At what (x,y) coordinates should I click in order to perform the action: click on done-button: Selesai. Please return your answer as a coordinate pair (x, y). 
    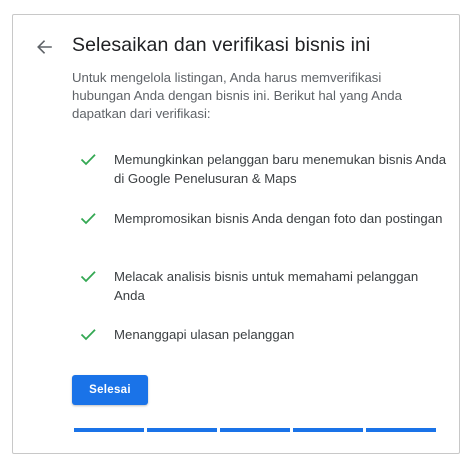
    Looking at the image, I should click on (110, 390).